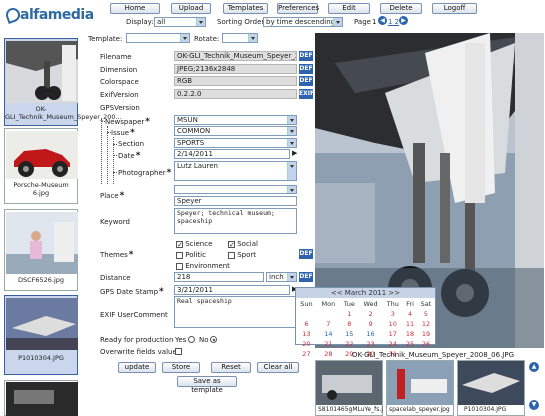 This screenshot has height=416, width=545. What do you see at coordinates (191, 339) in the screenshot?
I see `ready-yes-radio` at bounding box center [191, 339].